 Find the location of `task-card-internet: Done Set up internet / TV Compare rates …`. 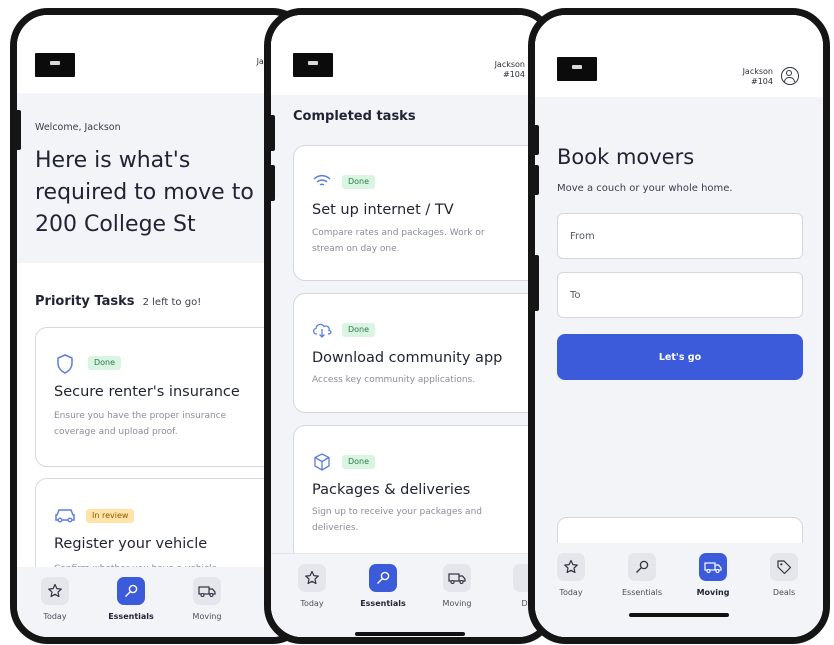

task-card-internet: Done Set up internet / TV Compare rates … is located at coordinates (421, 213).